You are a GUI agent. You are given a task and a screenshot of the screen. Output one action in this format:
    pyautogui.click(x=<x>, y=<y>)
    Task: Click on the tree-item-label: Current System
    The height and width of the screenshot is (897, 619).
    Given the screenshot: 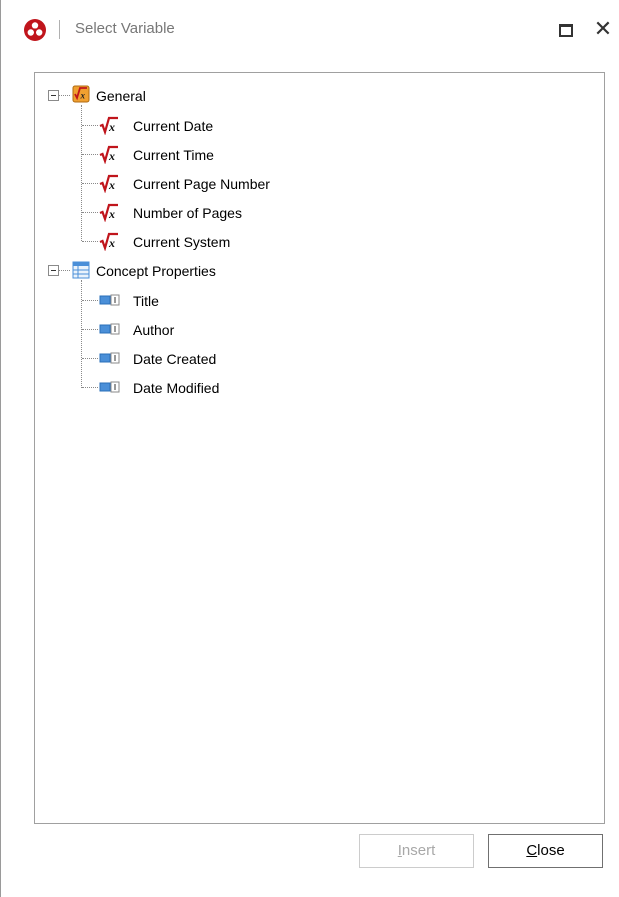 What is the action you would take?
    pyautogui.click(x=182, y=242)
    